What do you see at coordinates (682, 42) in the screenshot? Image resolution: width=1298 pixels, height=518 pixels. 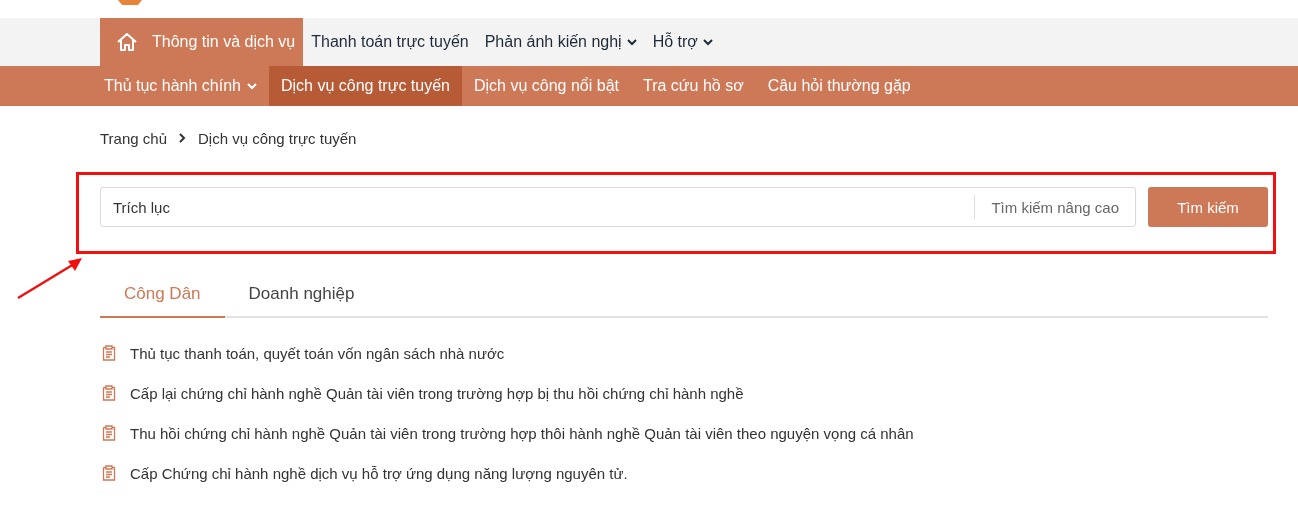 I see `nav-item: Hỗ trợ` at bounding box center [682, 42].